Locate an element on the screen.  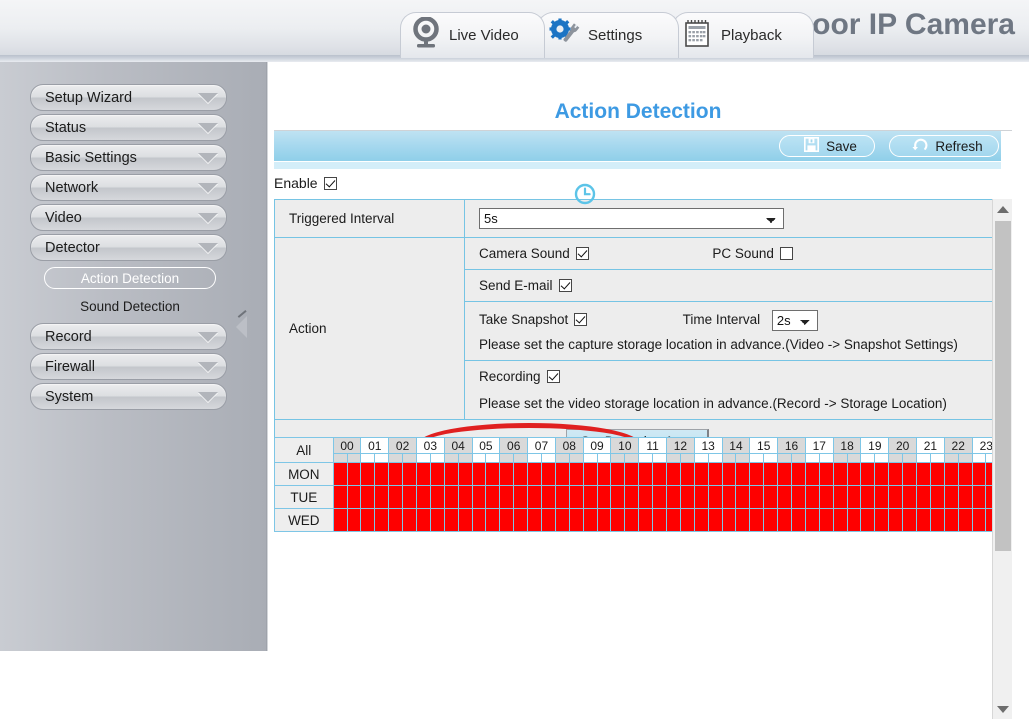
hour-label: 14 is located at coordinates (736, 445).